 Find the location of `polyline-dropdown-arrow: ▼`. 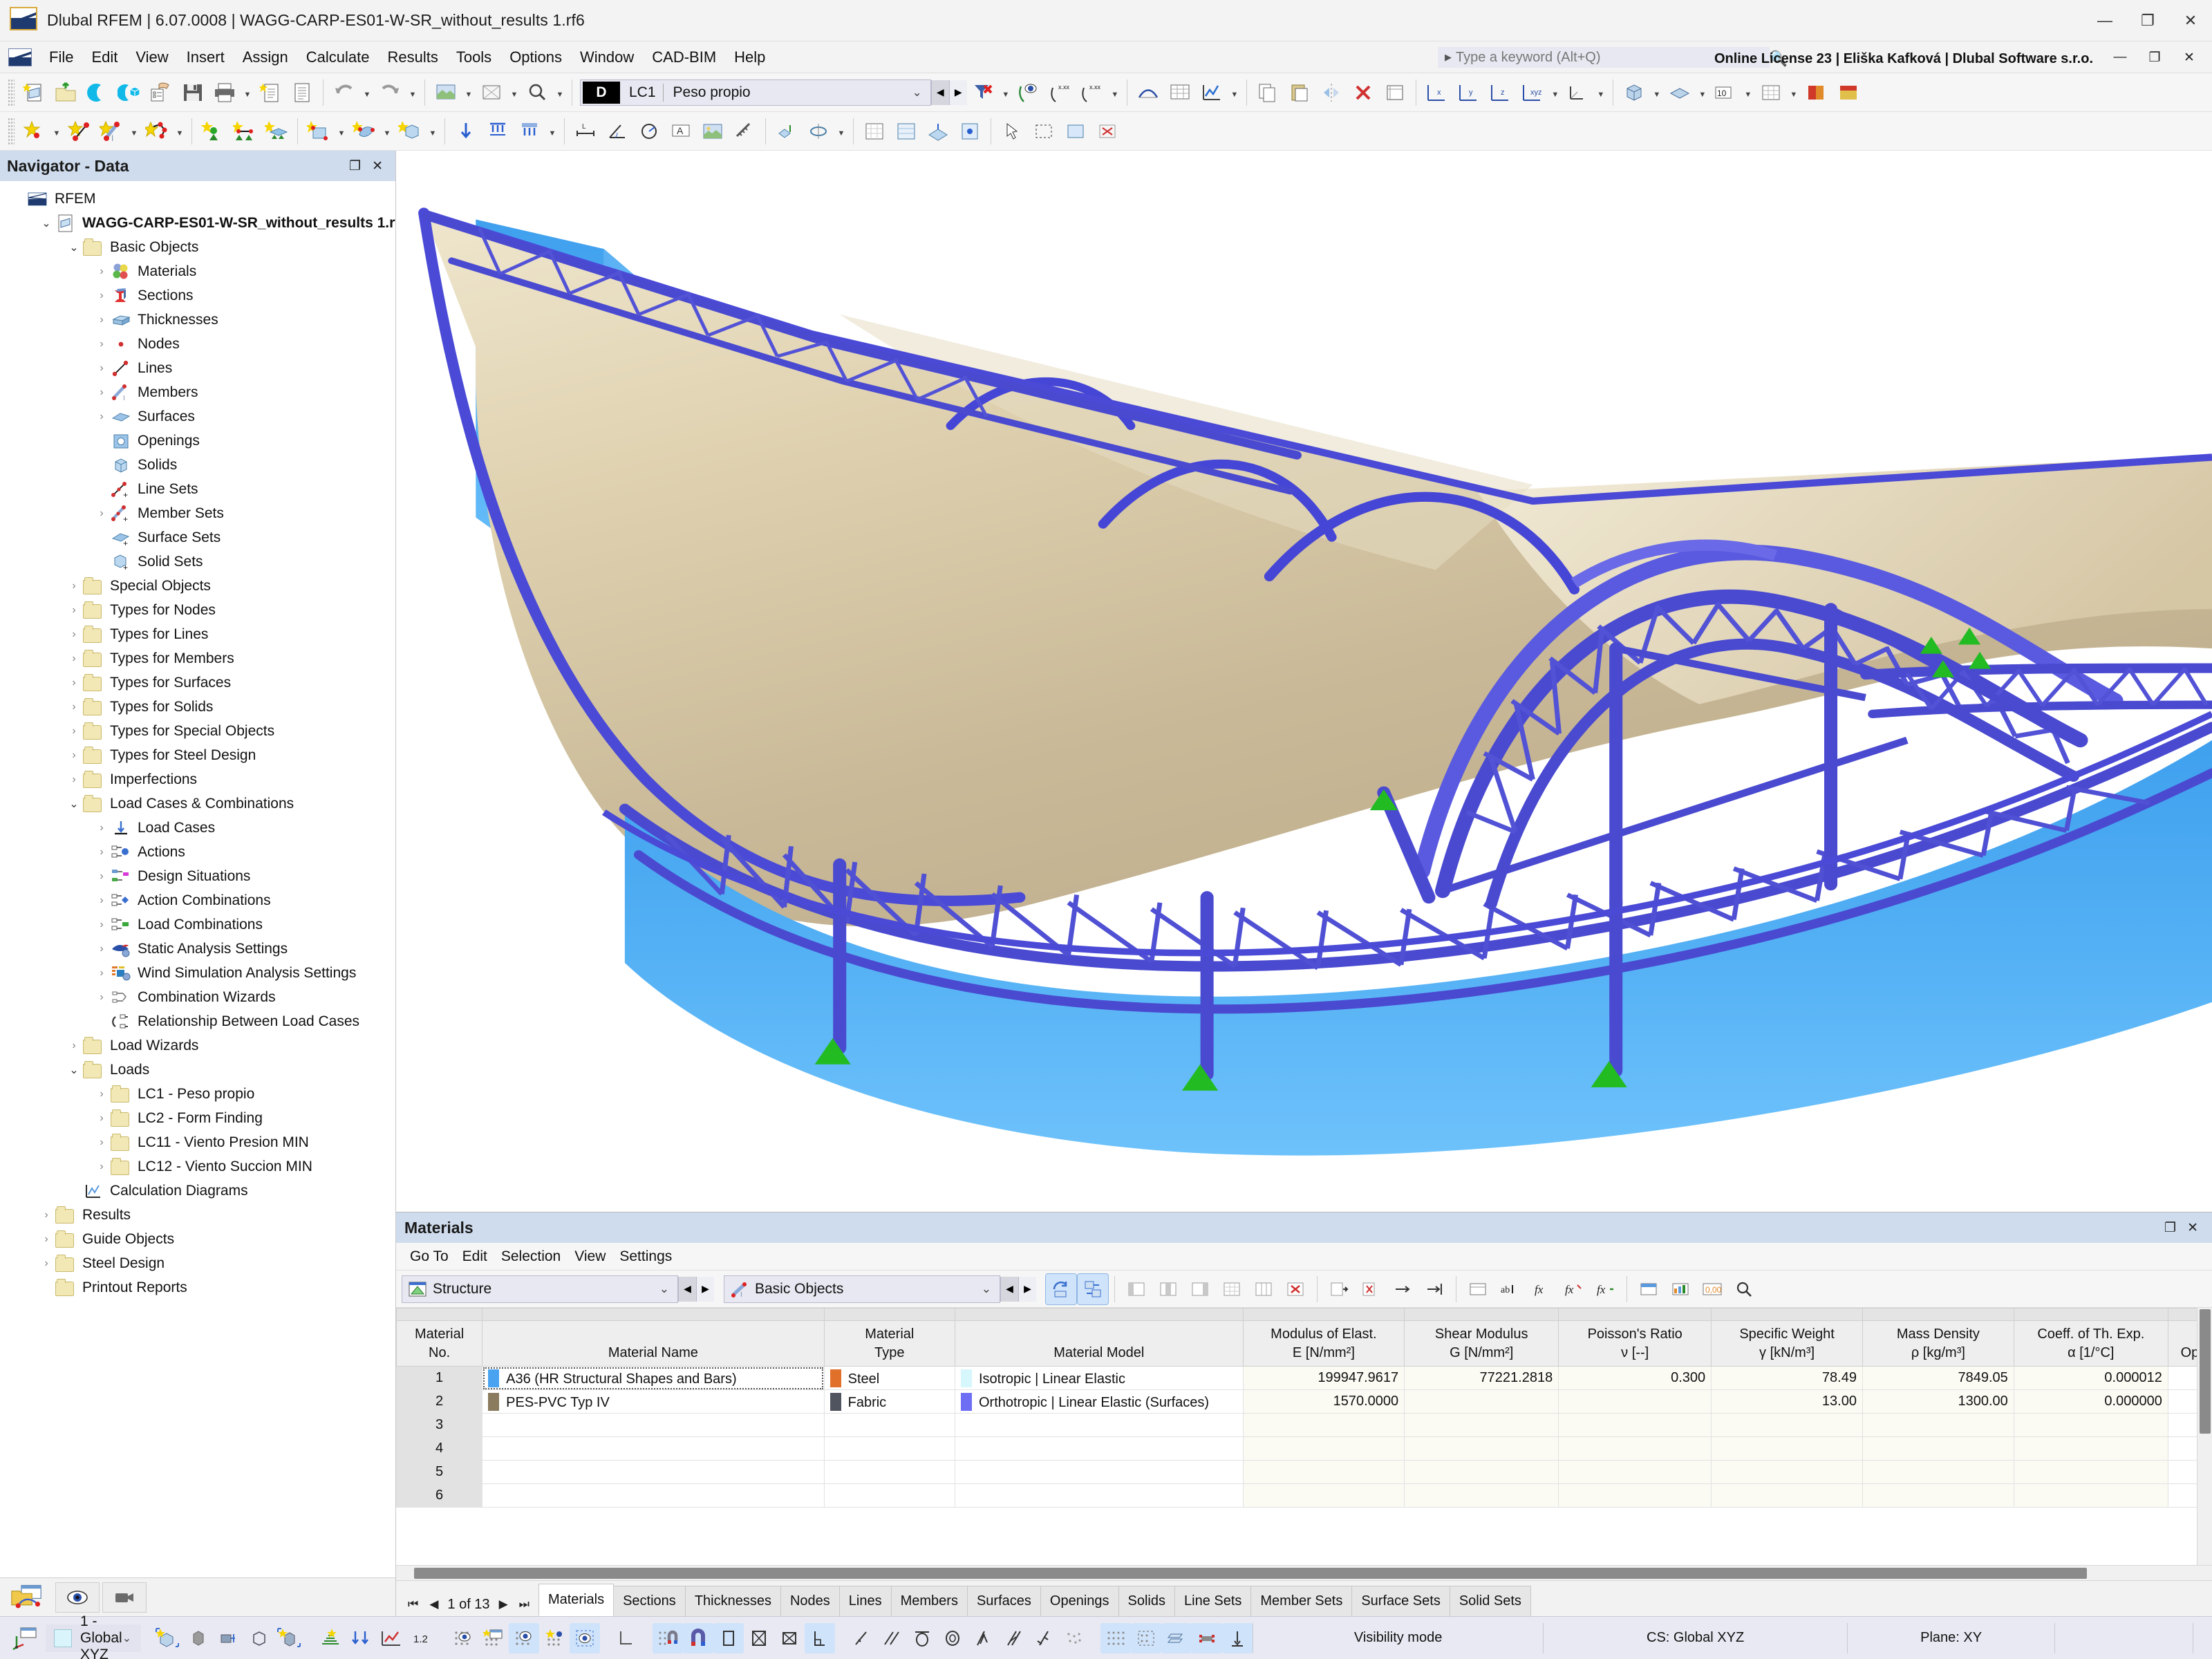

polyline-dropdown-arrow: ▼ is located at coordinates (180, 131).